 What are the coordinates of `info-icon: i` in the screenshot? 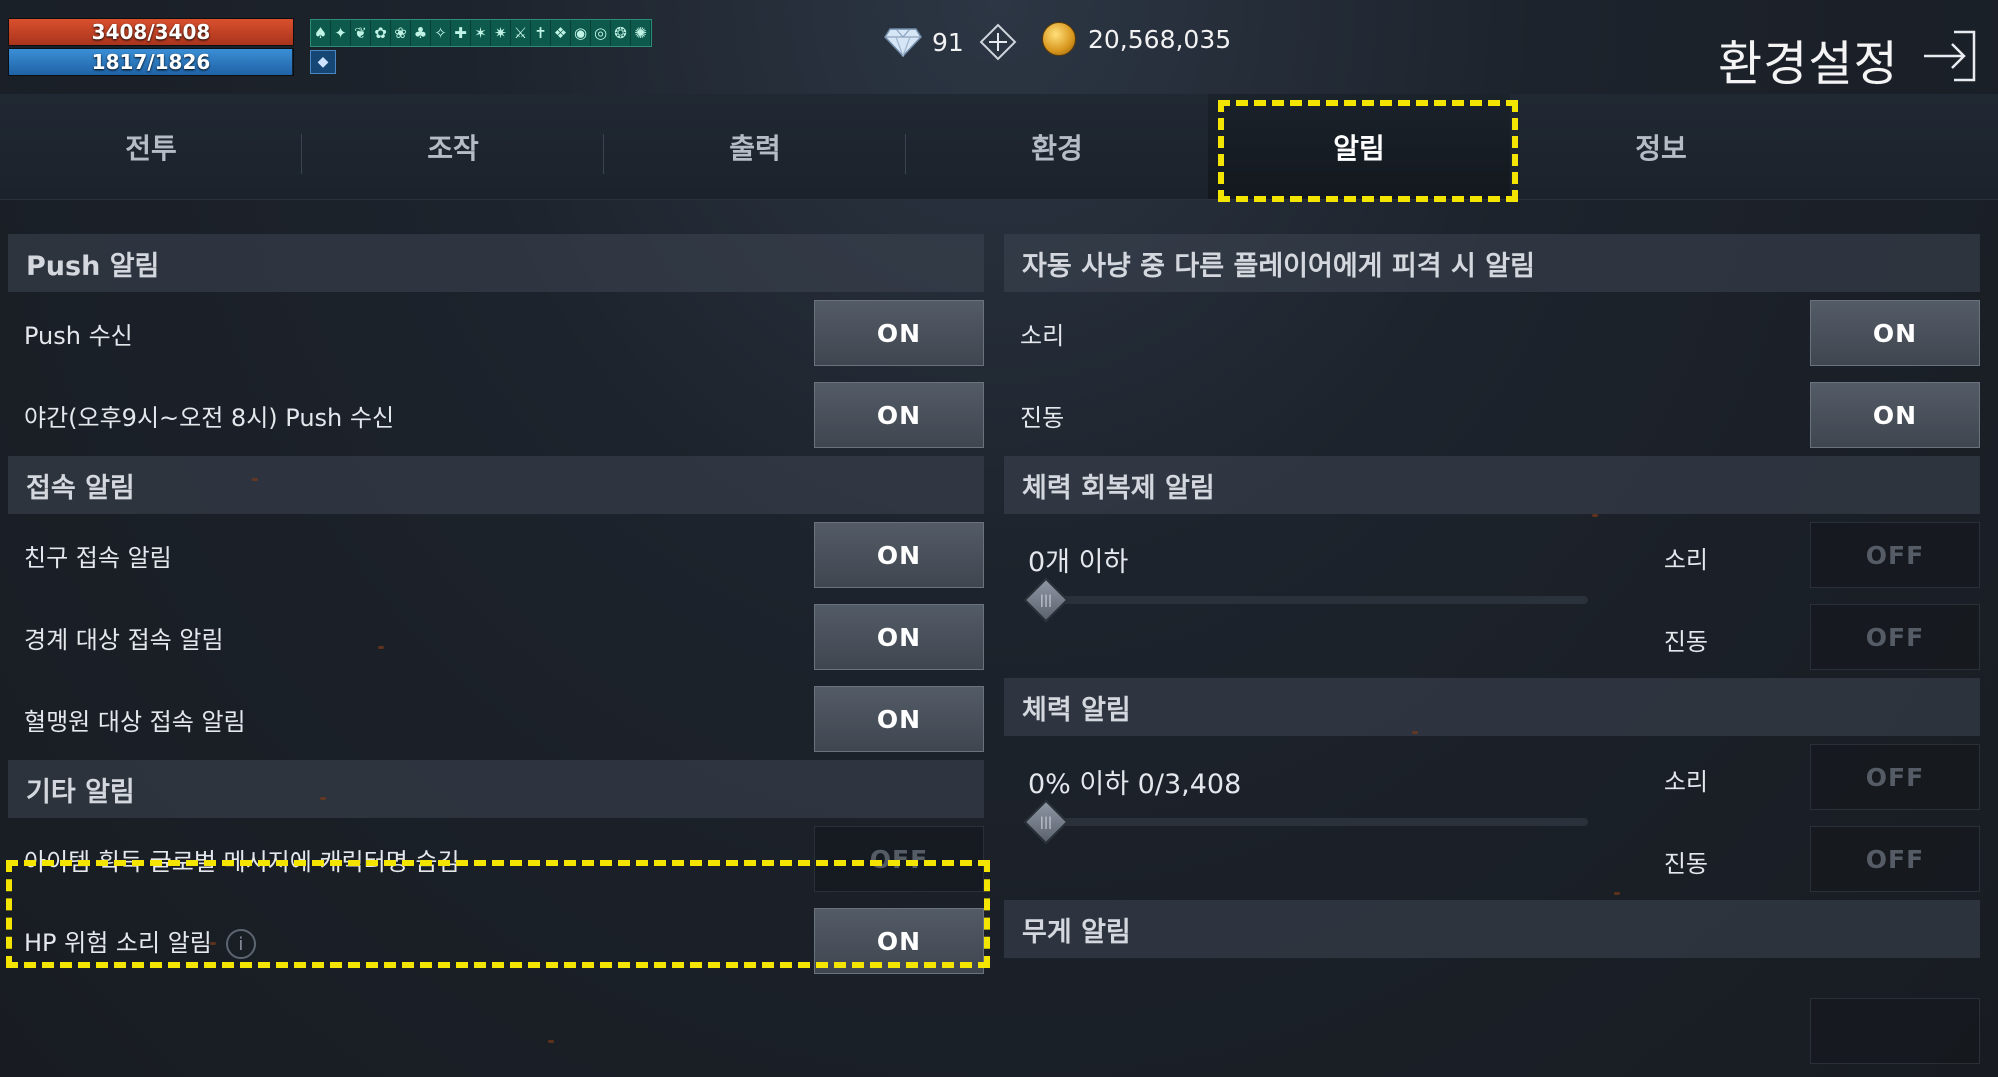 It's located at (240, 944).